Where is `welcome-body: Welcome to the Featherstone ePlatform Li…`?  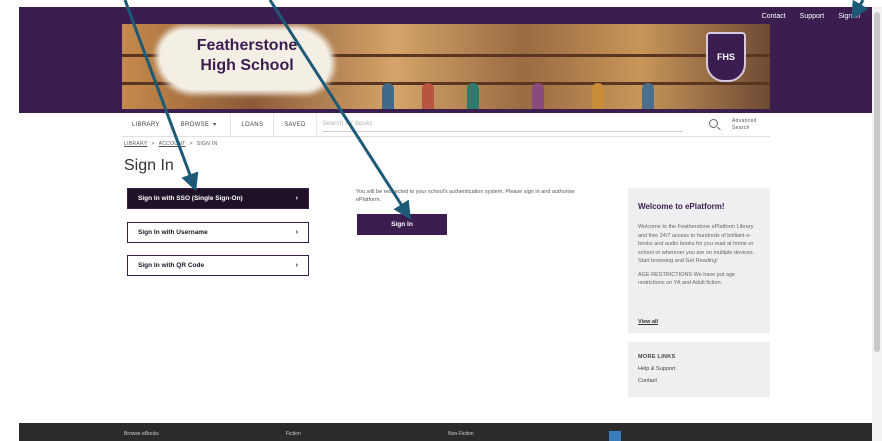
welcome-body: Welcome to the Featherstone ePlatform Li… is located at coordinates (699, 255).